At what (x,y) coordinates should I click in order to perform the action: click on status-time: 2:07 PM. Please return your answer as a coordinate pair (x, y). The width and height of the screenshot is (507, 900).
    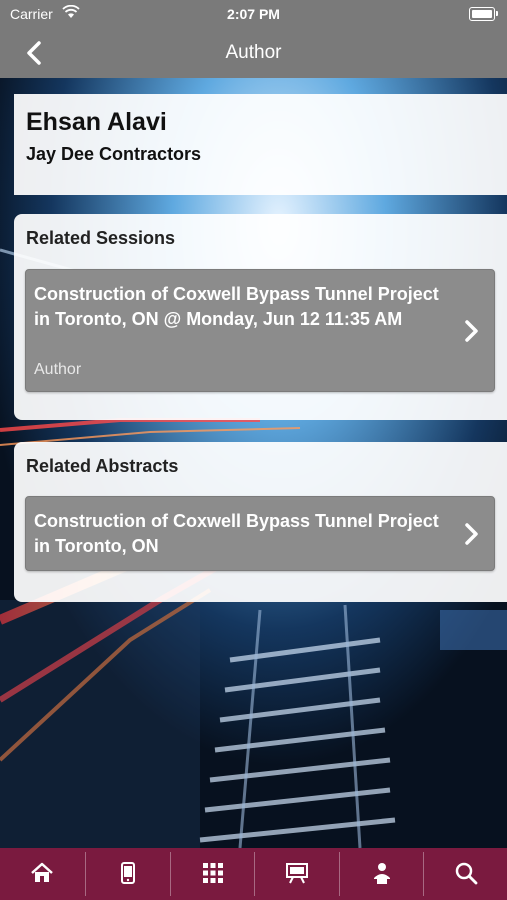
    Looking at the image, I should click on (253, 14).